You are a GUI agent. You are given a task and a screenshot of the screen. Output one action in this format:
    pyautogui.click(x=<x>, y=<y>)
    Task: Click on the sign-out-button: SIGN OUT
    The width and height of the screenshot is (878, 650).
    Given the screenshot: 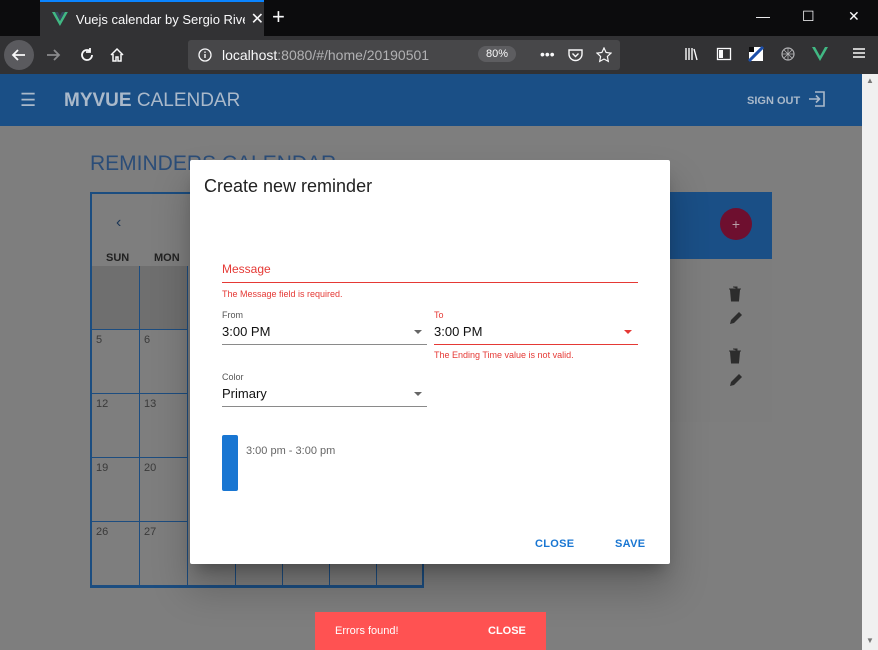 What is the action you would take?
    pyautogui.click(x=773, y=101)
    